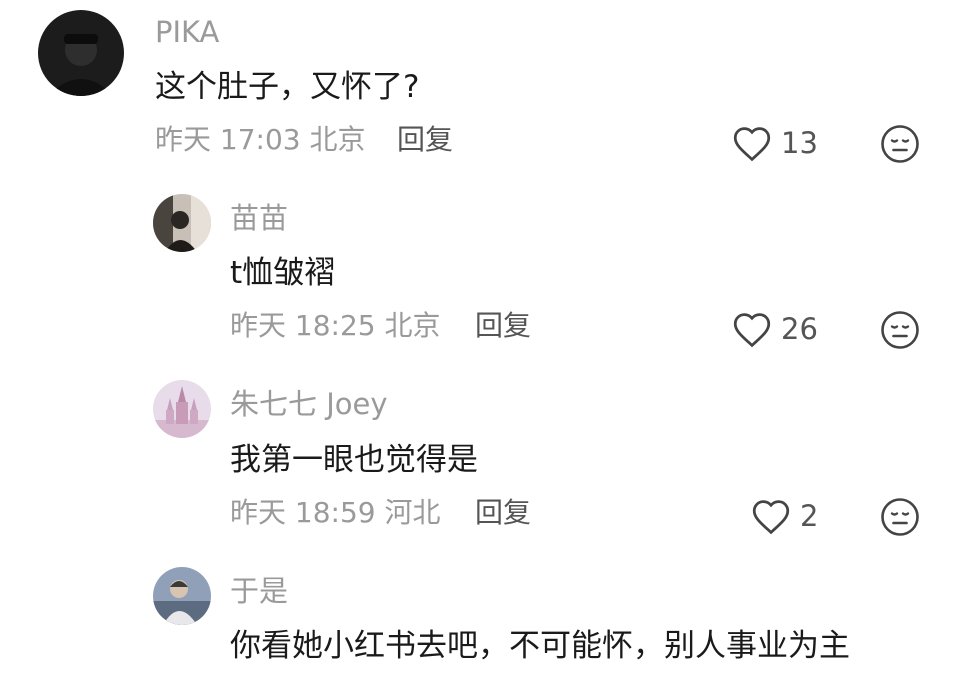 The image size is (960, 690). I want to click on like-count: 13, so click(799, 142).